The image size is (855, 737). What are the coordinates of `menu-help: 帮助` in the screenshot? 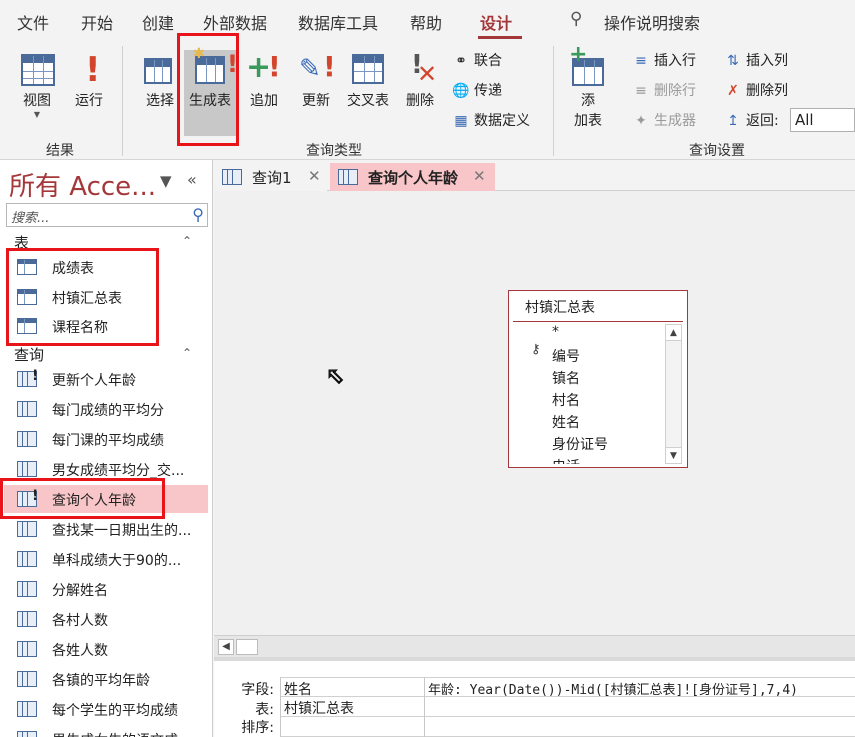 It's located at (426, 22).